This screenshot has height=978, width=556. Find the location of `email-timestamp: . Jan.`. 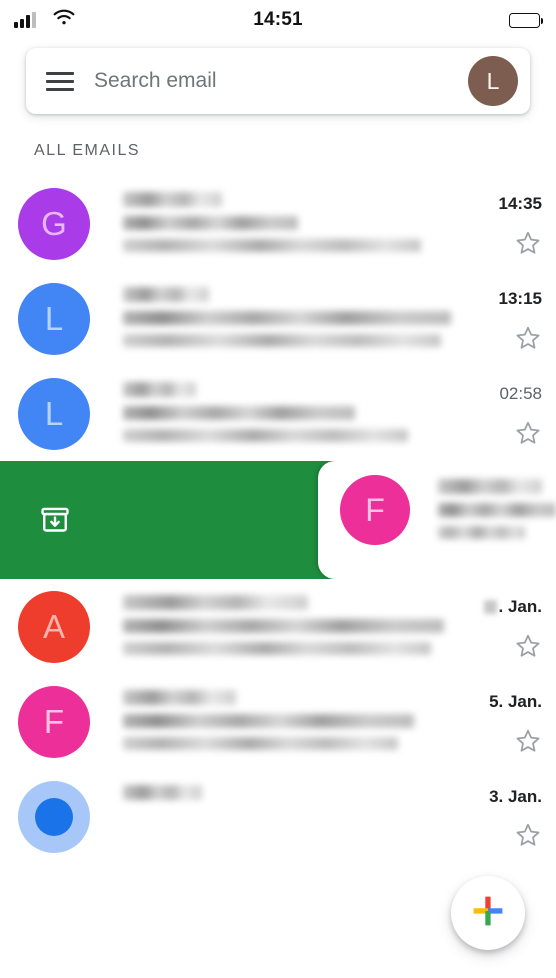

email-timestamp: . Jan. is located at coordinates (512, 607).